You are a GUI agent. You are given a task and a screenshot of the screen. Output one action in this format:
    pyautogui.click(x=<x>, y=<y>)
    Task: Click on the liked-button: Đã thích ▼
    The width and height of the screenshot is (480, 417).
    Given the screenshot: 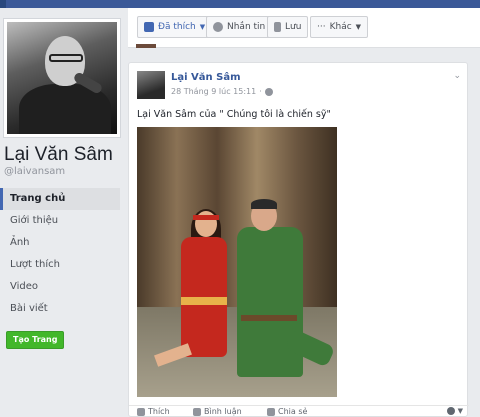 What is the action you would take?
    pyautogui.click(x=175, y=27)
    